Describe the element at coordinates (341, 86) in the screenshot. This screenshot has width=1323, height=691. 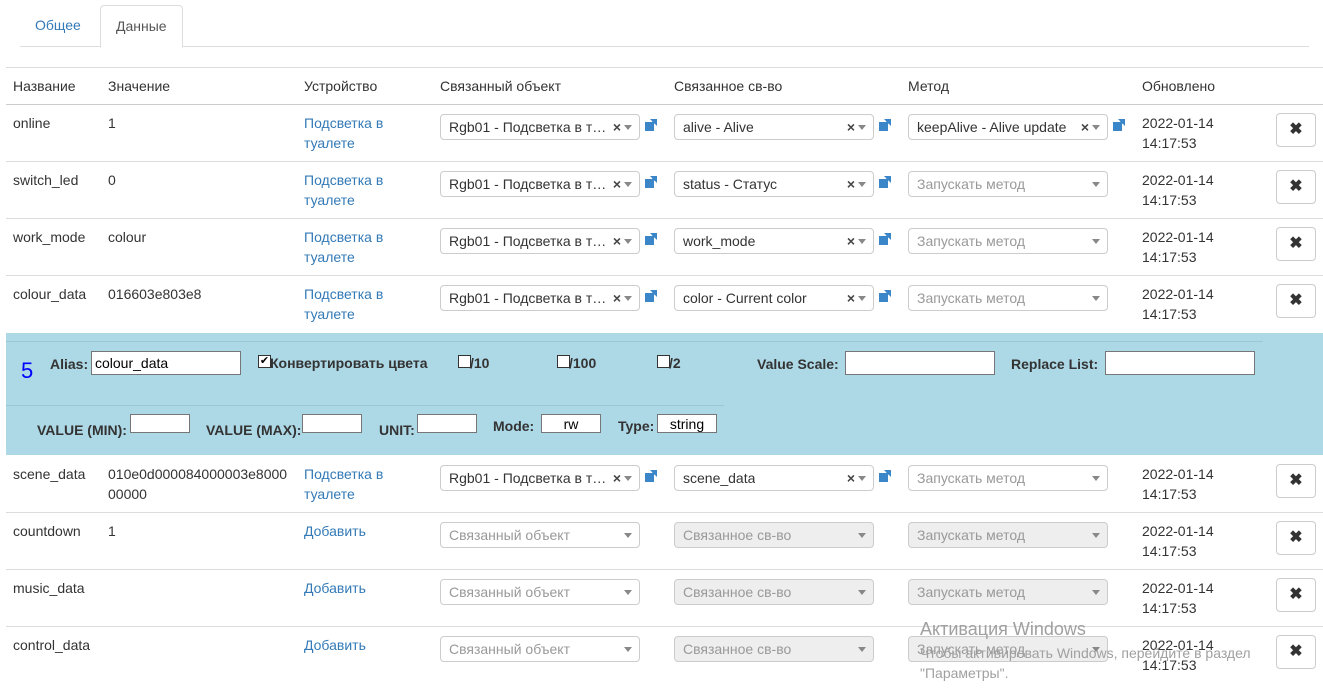
I see `header-device: Устройство` at that location.